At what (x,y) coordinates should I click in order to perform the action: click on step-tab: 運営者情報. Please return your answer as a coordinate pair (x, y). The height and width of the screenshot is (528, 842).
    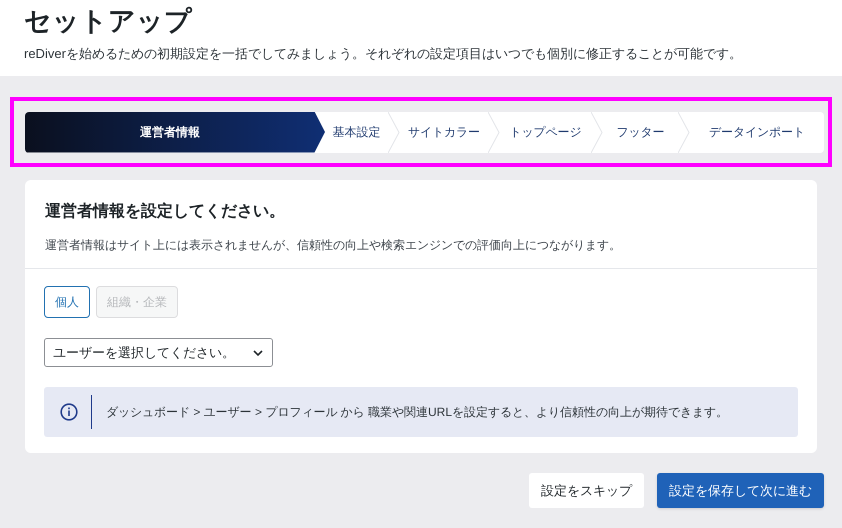
    Looking at the image, I should click on (175, 132).